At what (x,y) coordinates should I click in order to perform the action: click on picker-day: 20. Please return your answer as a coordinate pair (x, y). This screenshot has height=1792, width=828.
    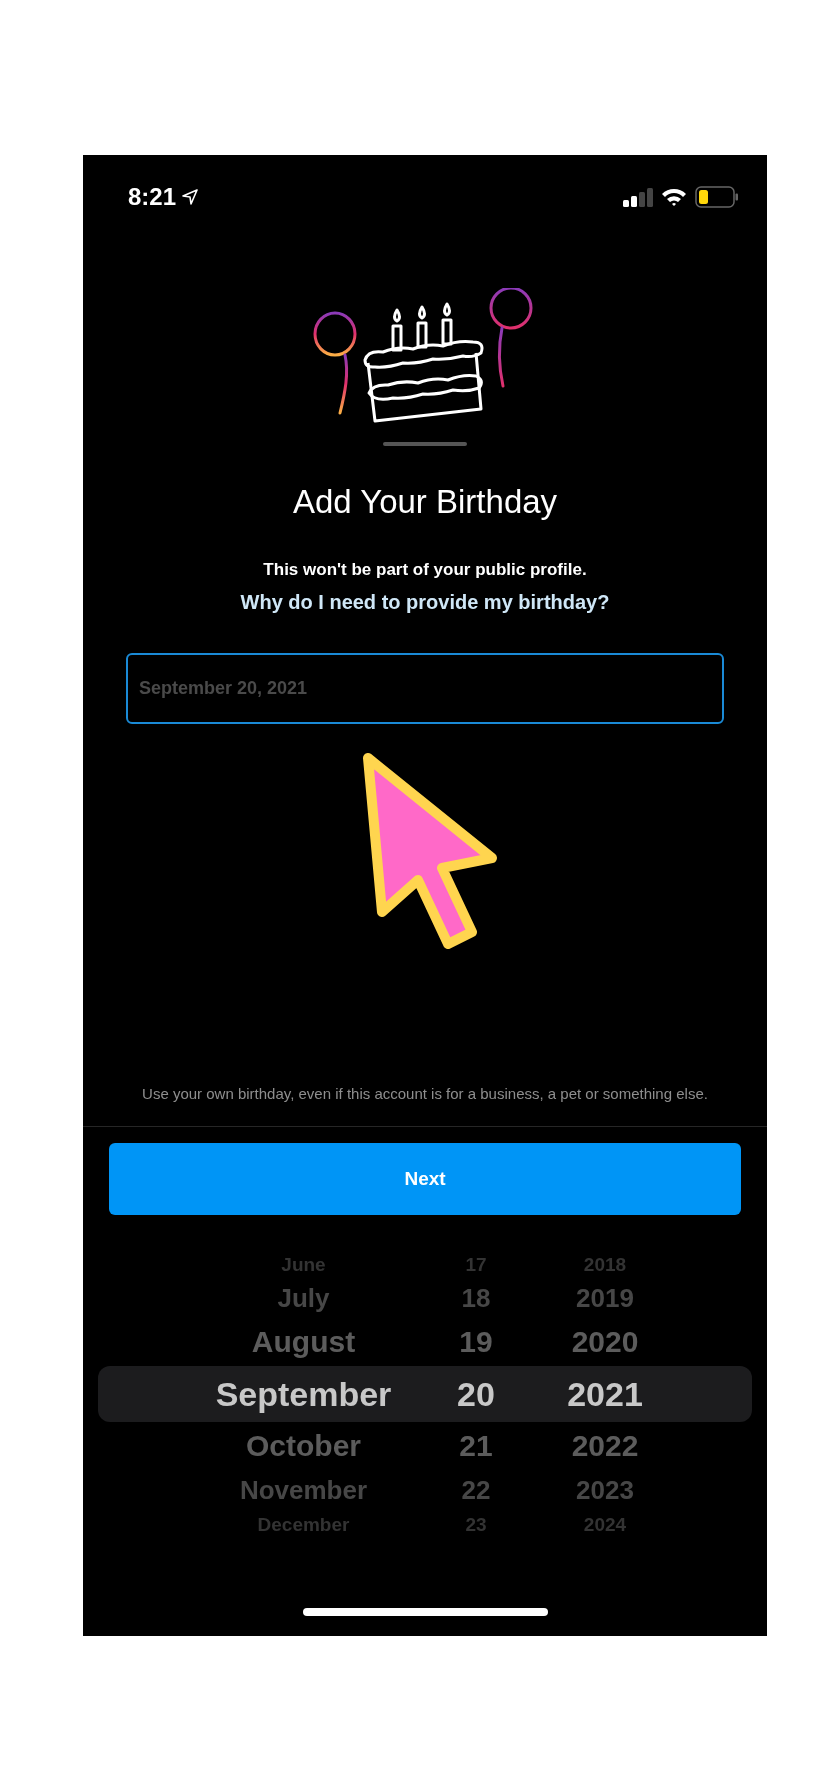
    Looking at the image, I should click on (476, 1394).